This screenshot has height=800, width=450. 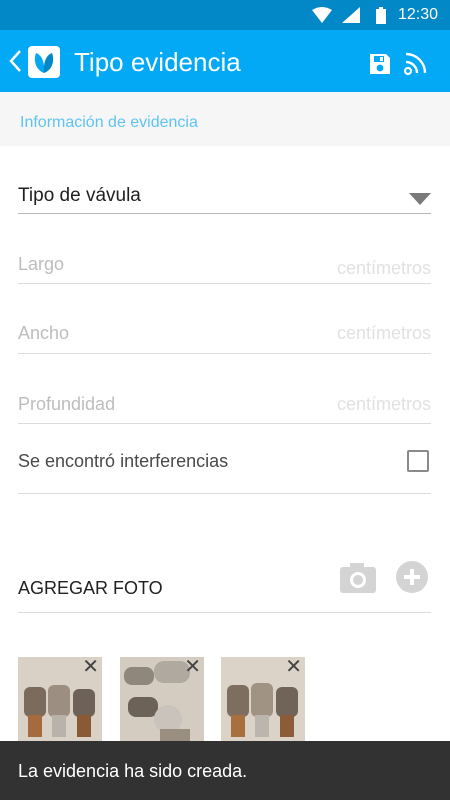 I want to click on section-header: Información de evidencia, so click(x=225, y=119).